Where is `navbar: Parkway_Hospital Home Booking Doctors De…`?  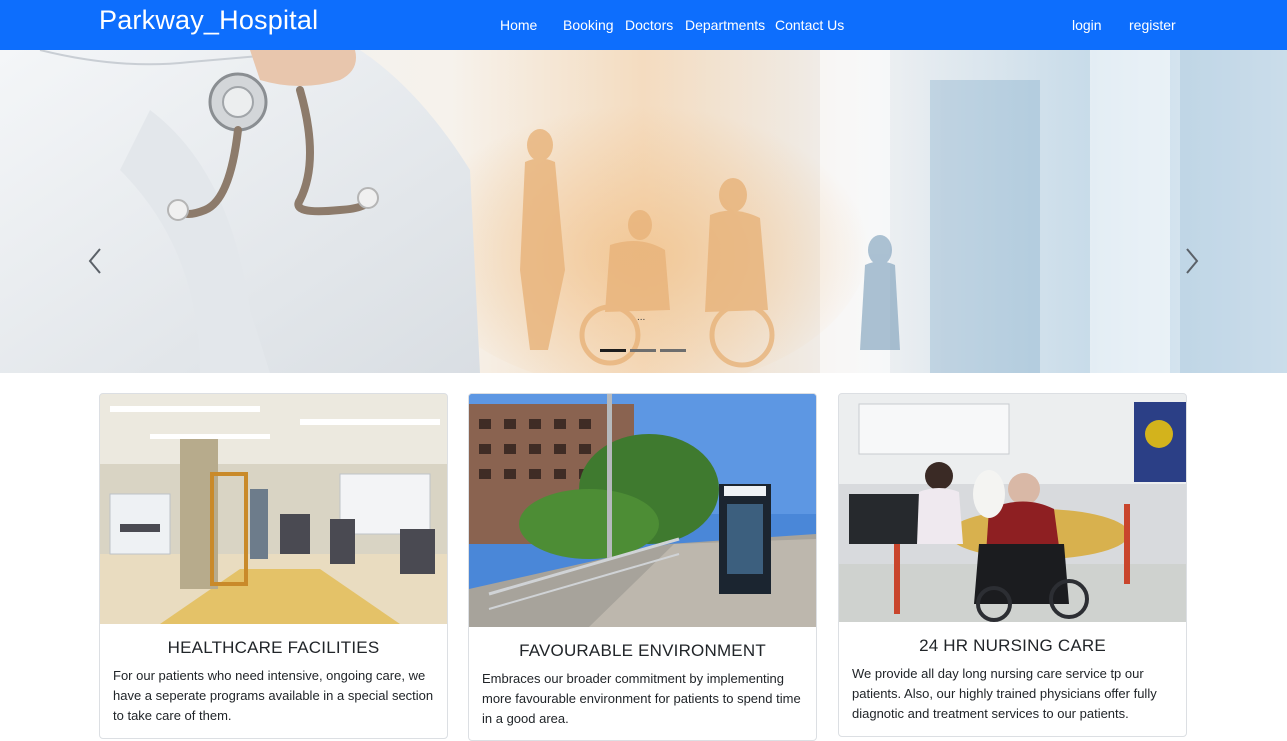 navbar: Parkway_Hospital Home Booking Doctors De… is located at coordinates (643, 25).